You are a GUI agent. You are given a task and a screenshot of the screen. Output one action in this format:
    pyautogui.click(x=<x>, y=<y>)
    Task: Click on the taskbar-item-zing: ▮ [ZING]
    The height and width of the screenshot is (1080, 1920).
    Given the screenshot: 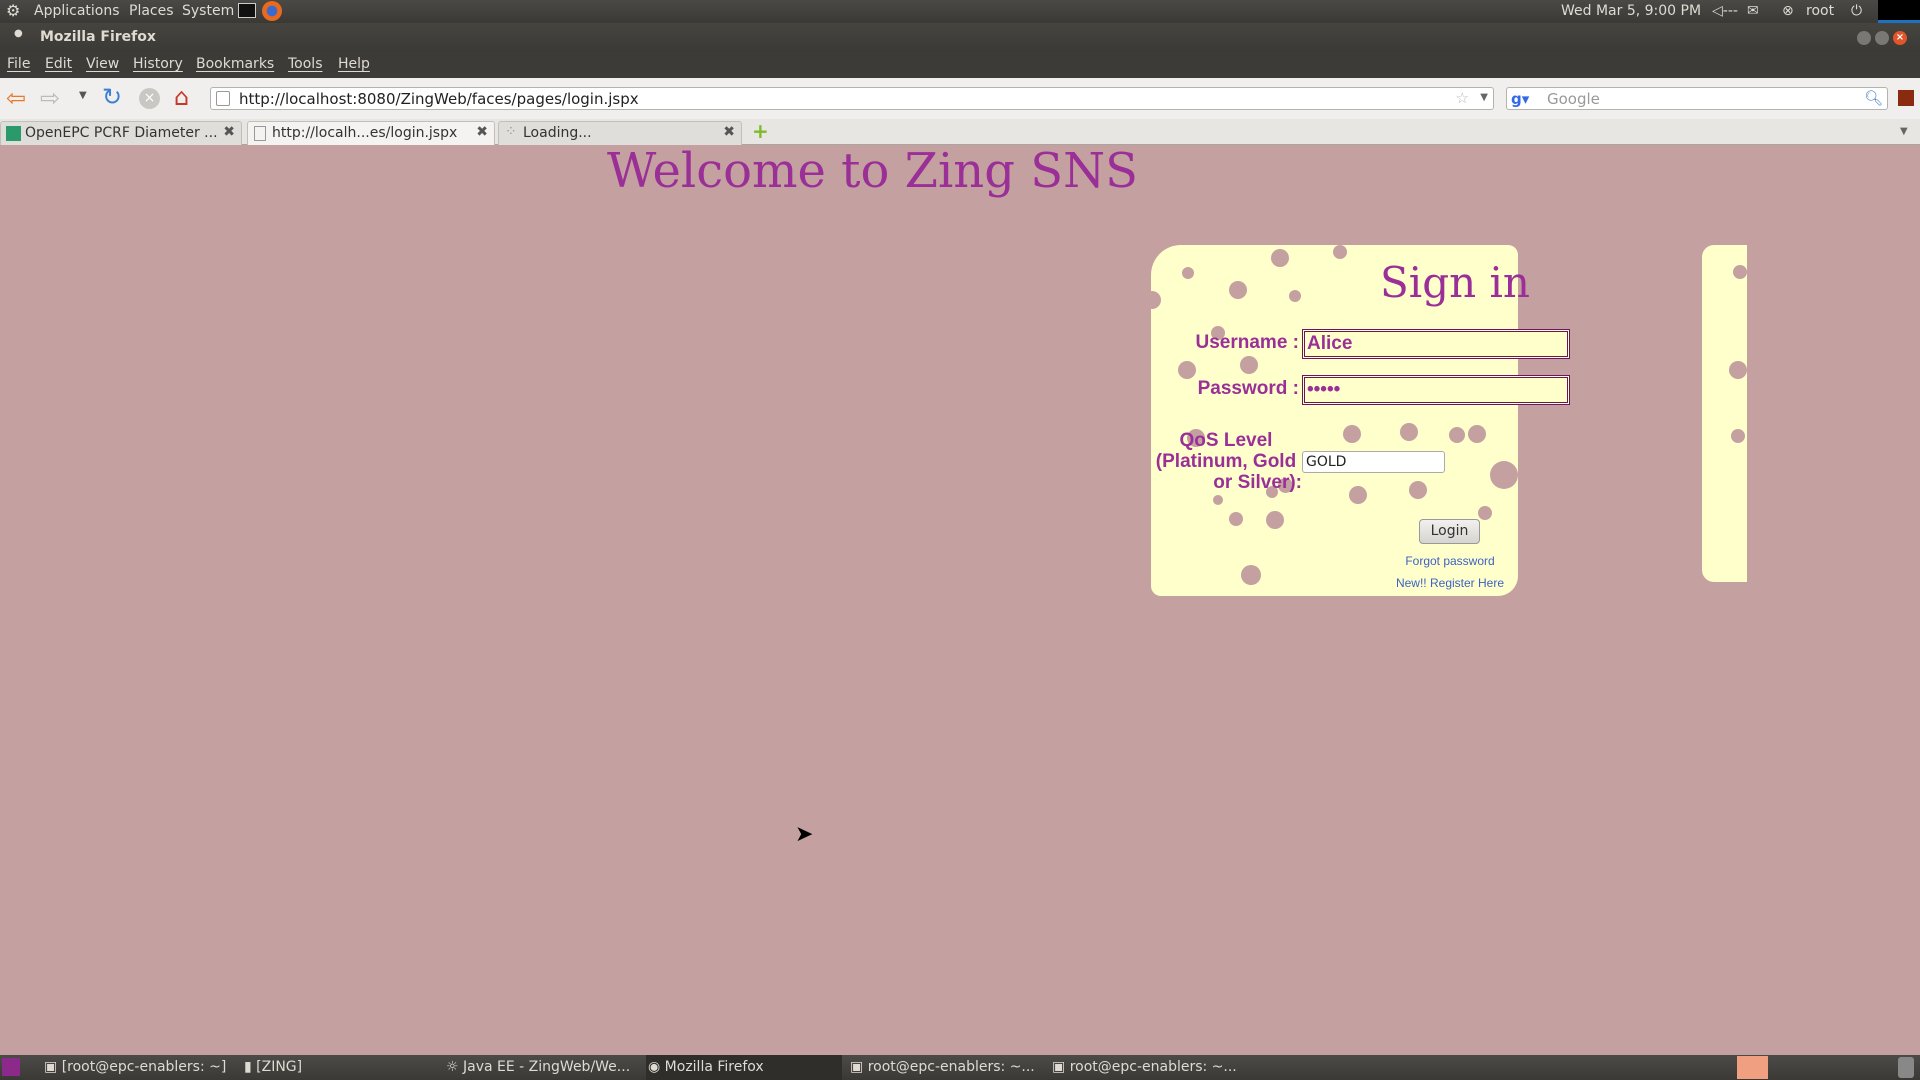 What is the action you would take?
    pyautogui.click(x=273, y=1067)
    